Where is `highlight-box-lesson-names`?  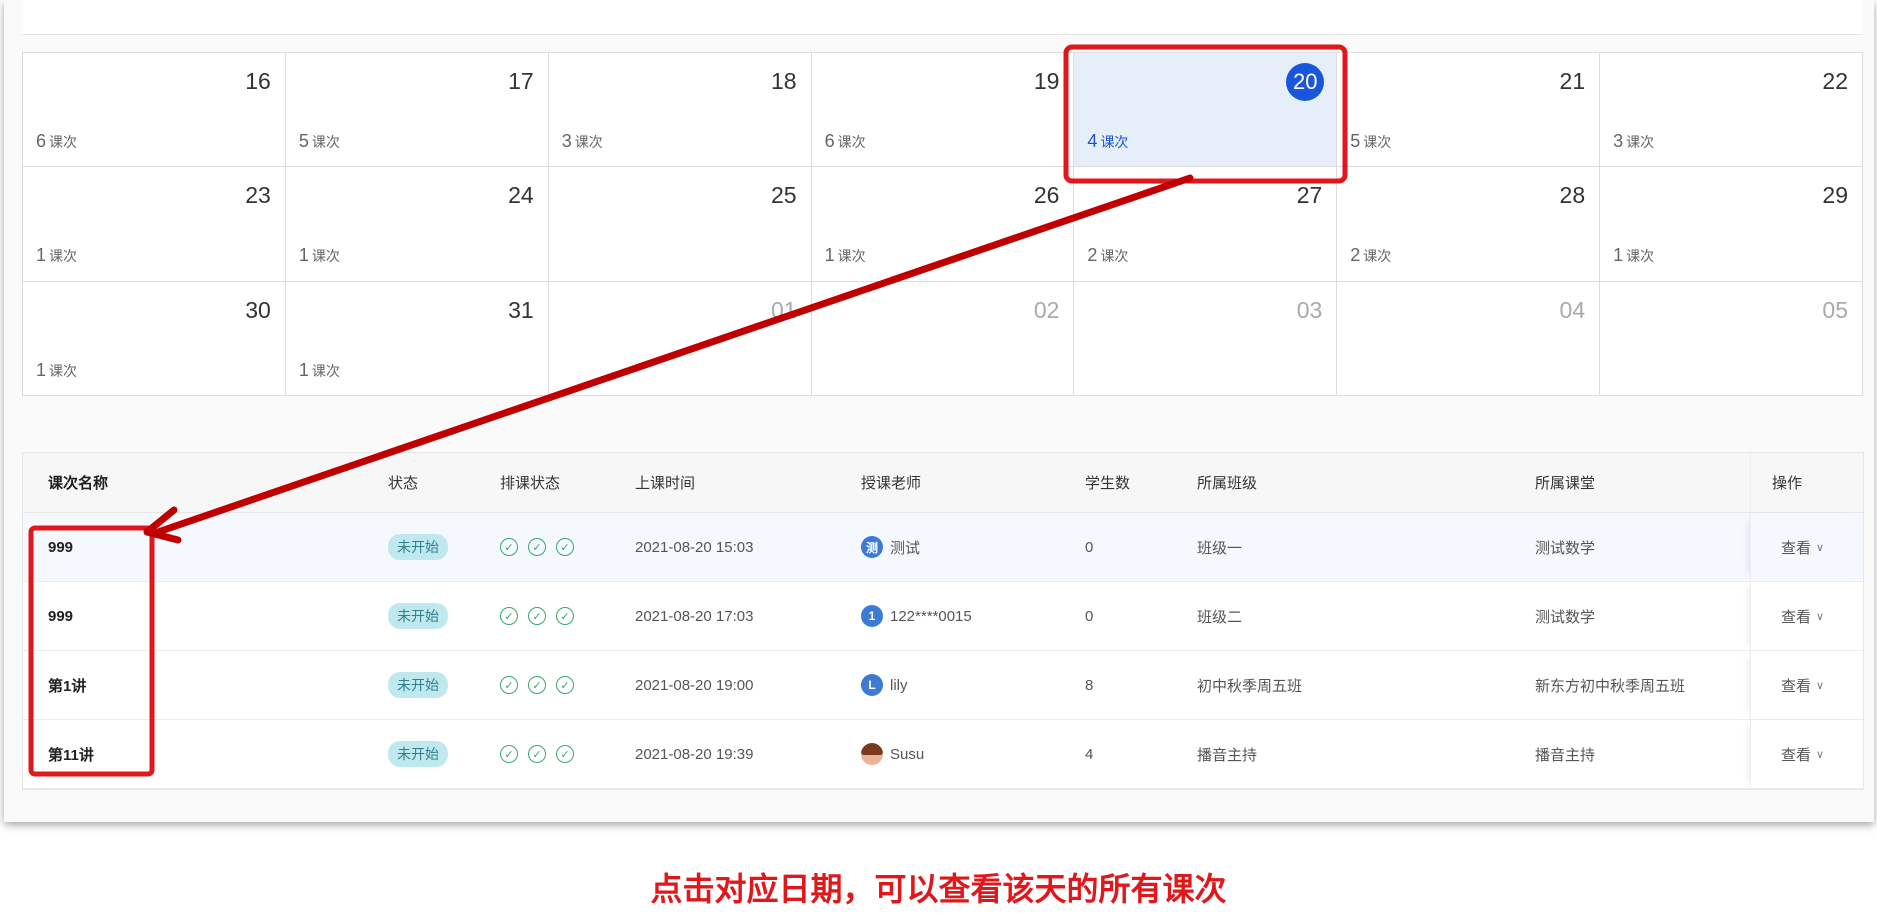 highlight-box-lesson-names is located at coordinates (91, 651).